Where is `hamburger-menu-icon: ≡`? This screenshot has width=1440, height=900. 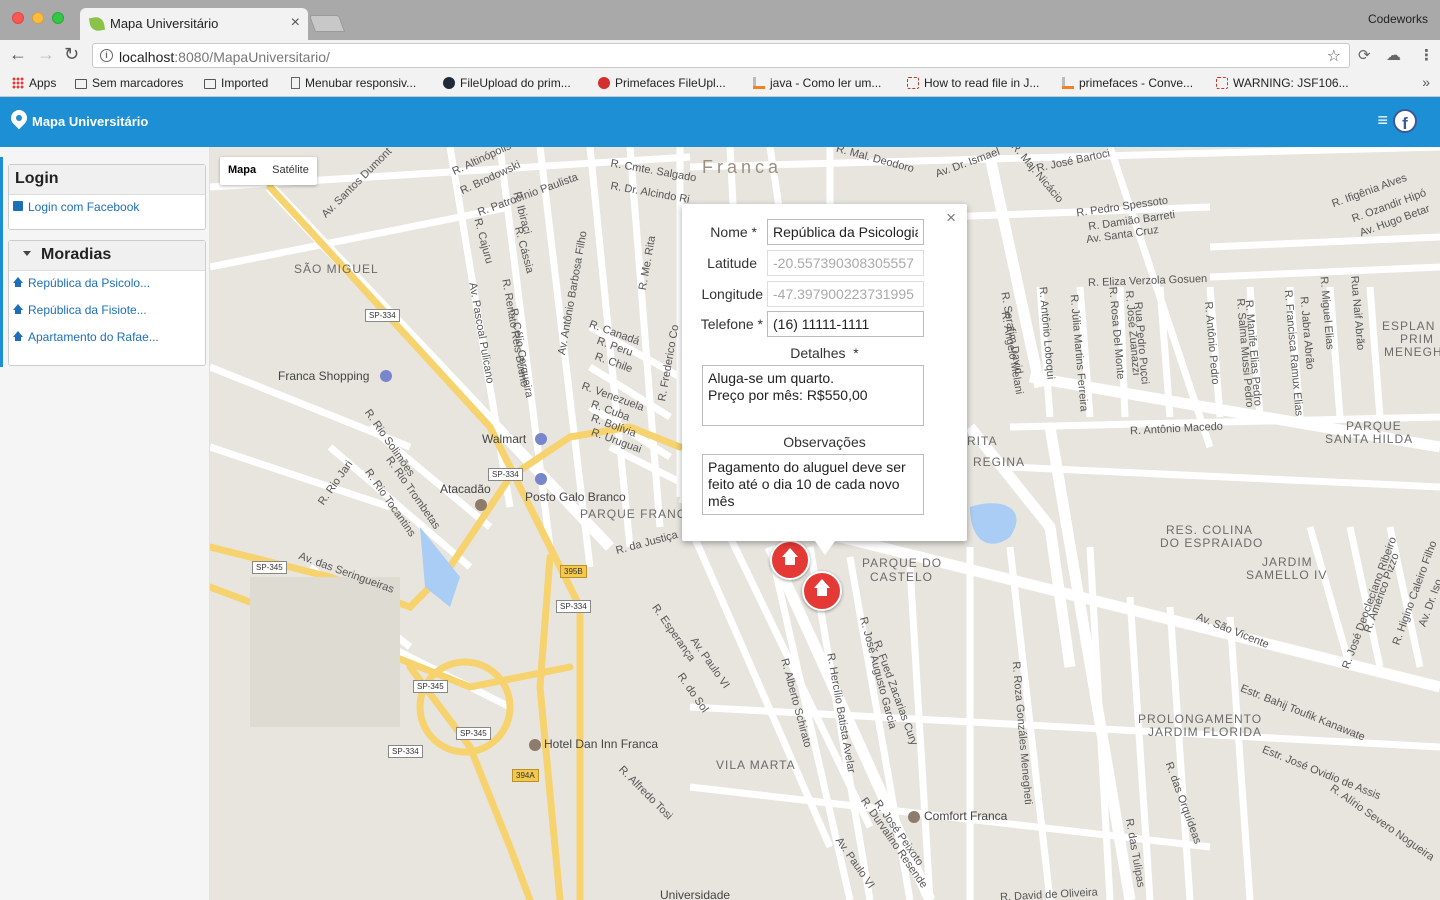
hamburger-menu-icon: ≡ is located at coordinates (1382, 120).